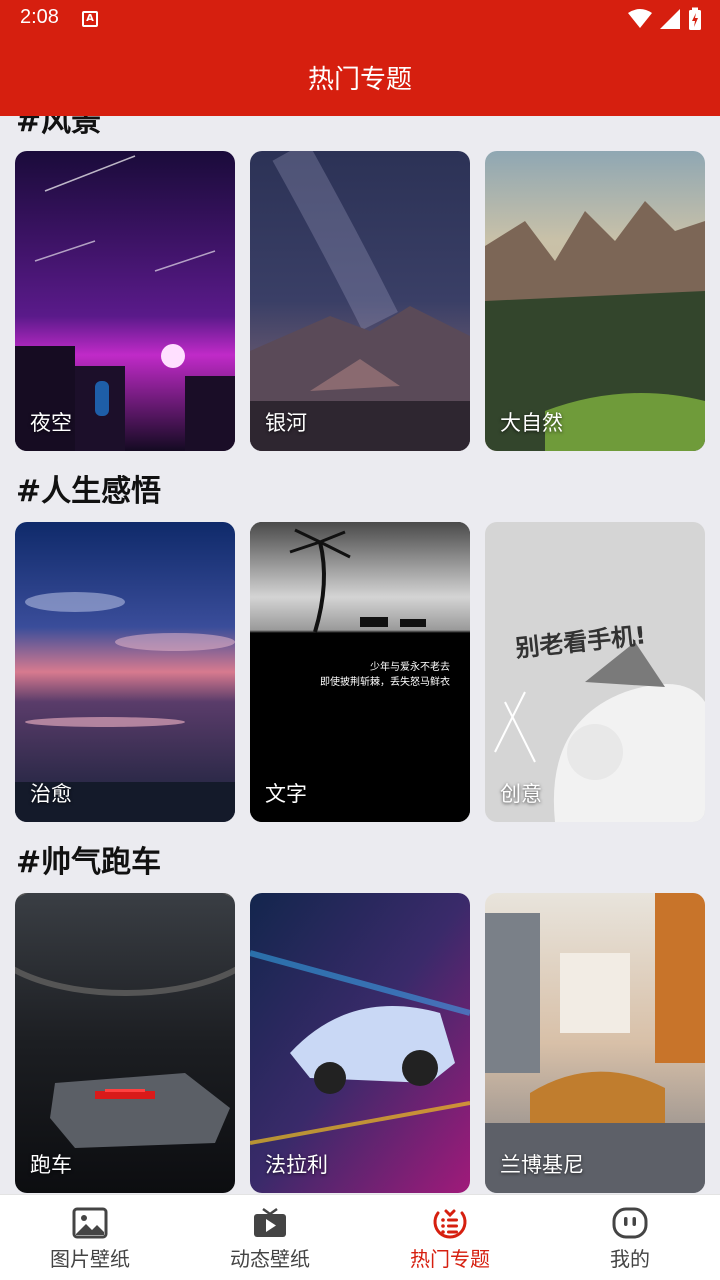 This screenshot has height=1280, width=720. I want to click on section-title-sports-cars: #帅气跑车, so click(89, 862).